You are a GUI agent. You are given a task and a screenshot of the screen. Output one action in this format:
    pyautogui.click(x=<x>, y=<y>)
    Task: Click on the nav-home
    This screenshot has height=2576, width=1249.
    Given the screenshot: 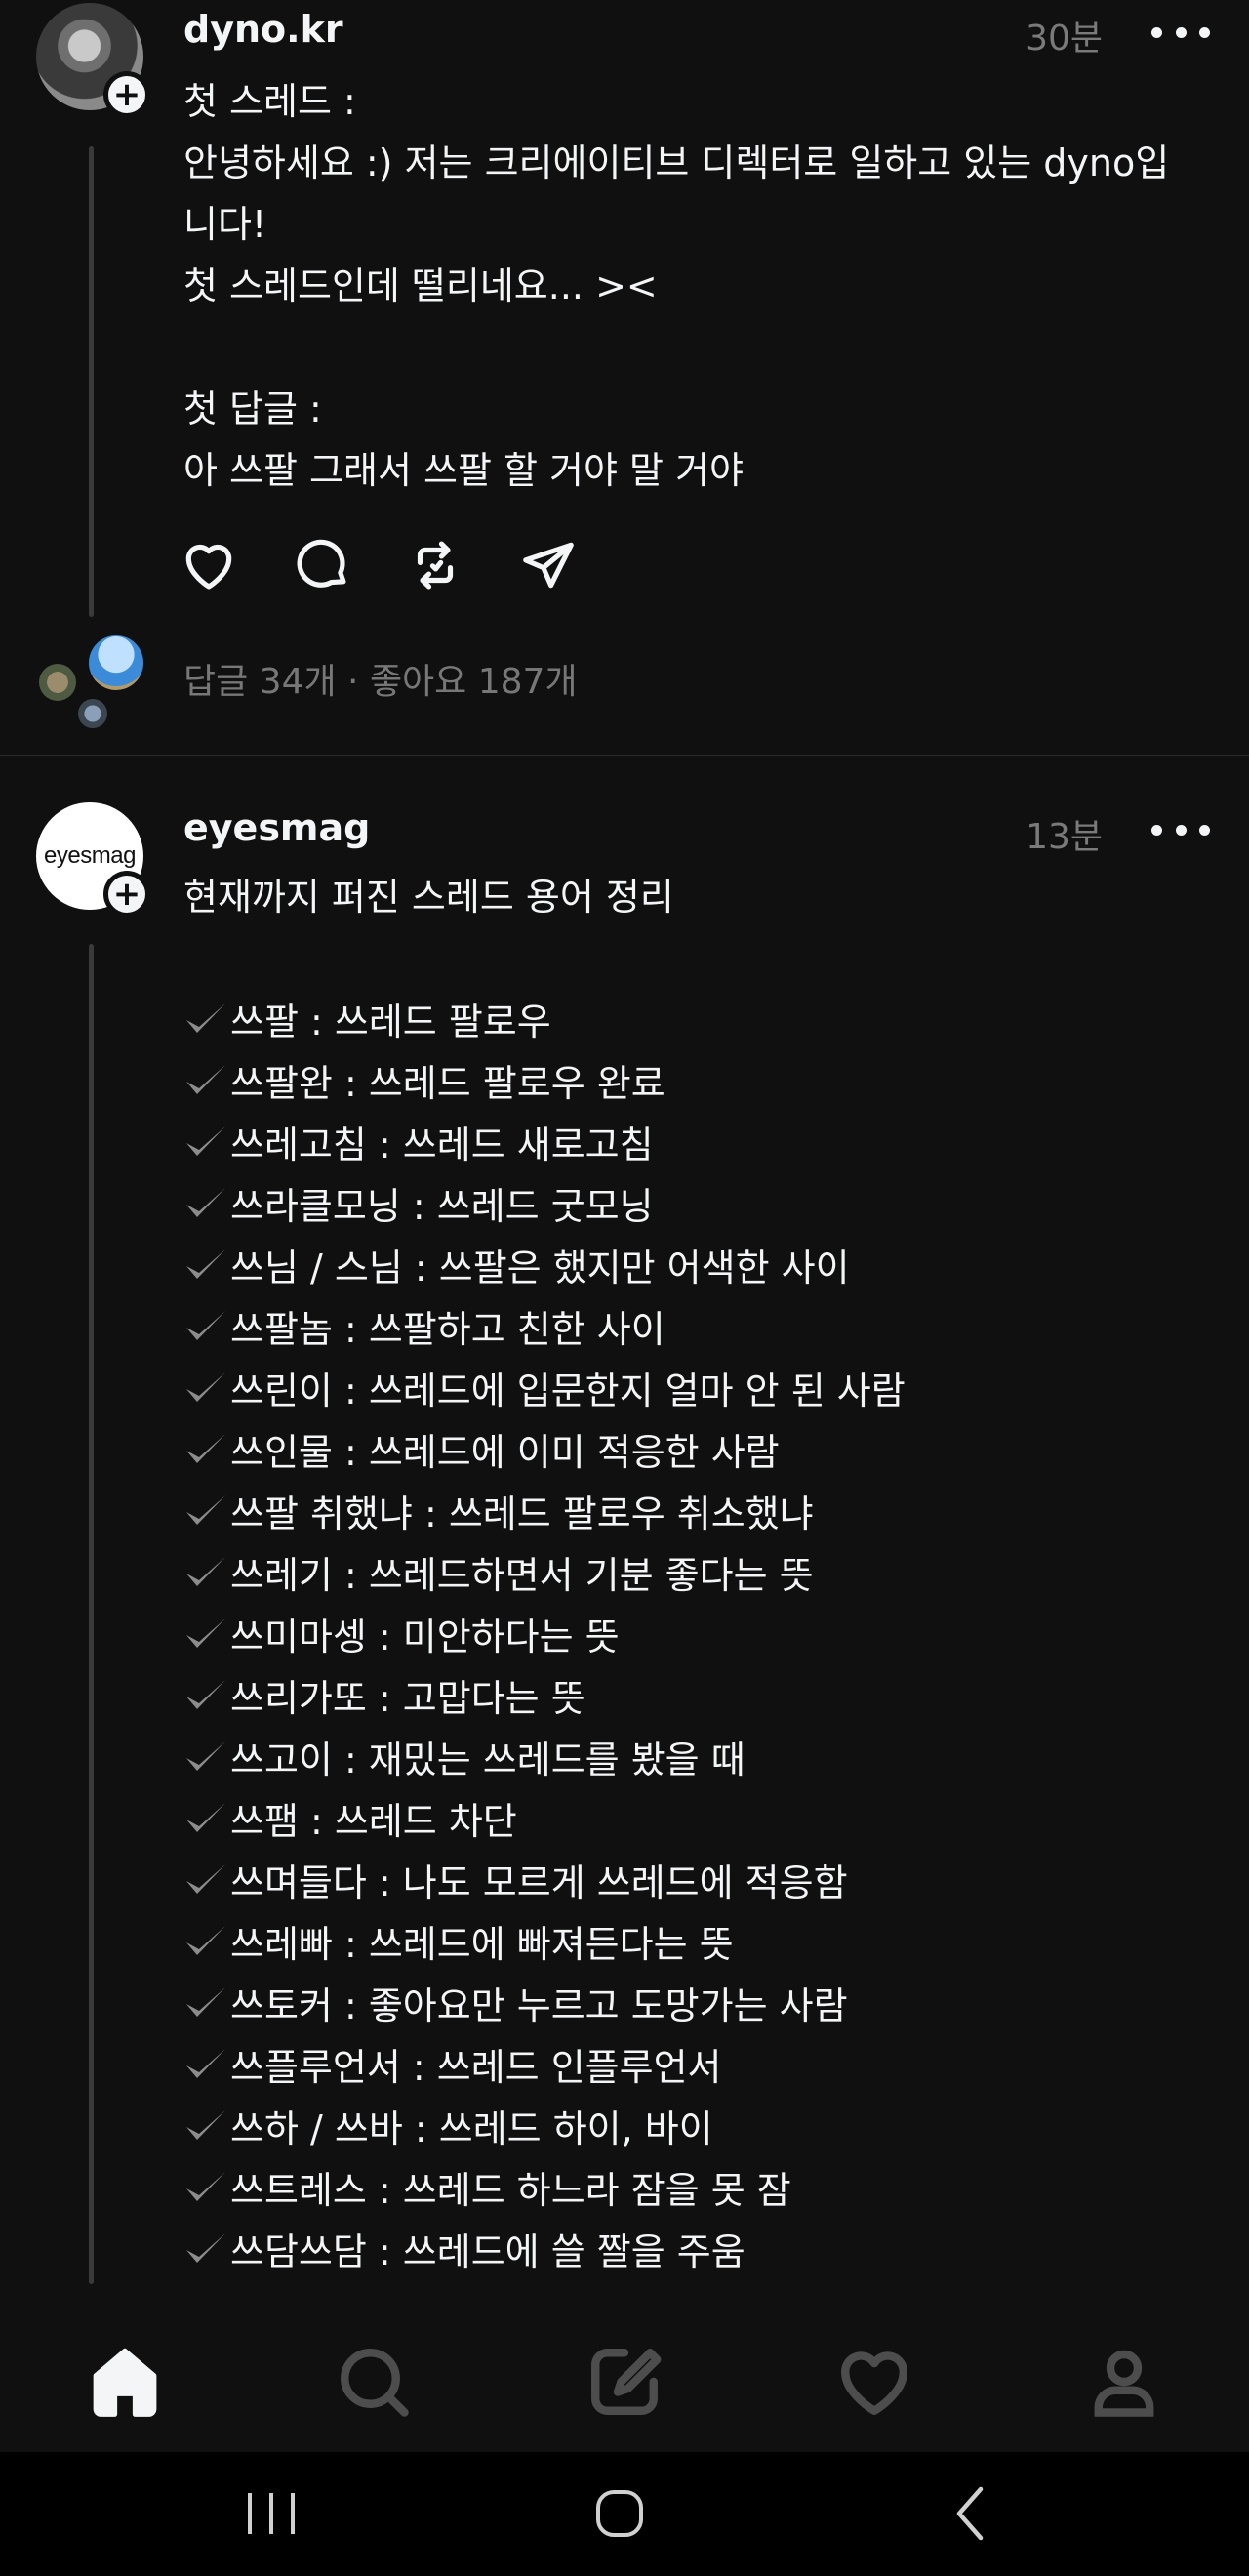 What is the action you would take?
    pyautogui.click(x=125, y=2382)
    